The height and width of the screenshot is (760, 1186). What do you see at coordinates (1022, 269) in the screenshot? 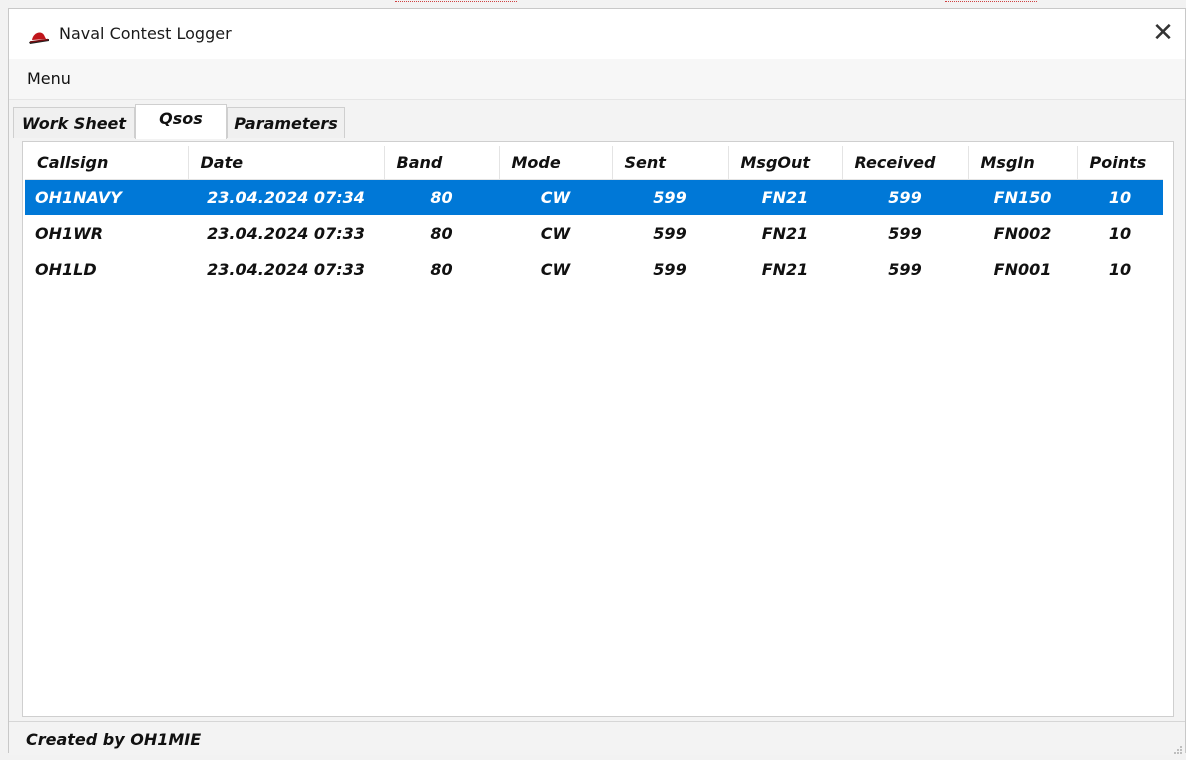
I see `cell-msgin: FN001` at bounding box center [1022, 269].